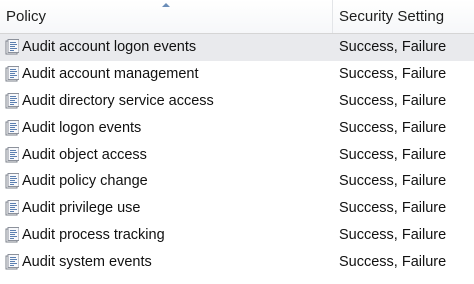 Image resolution: width=474 pixels, height=284 pixels. I want to click on policy-cell: Audit account logon events, so click(166, 47).